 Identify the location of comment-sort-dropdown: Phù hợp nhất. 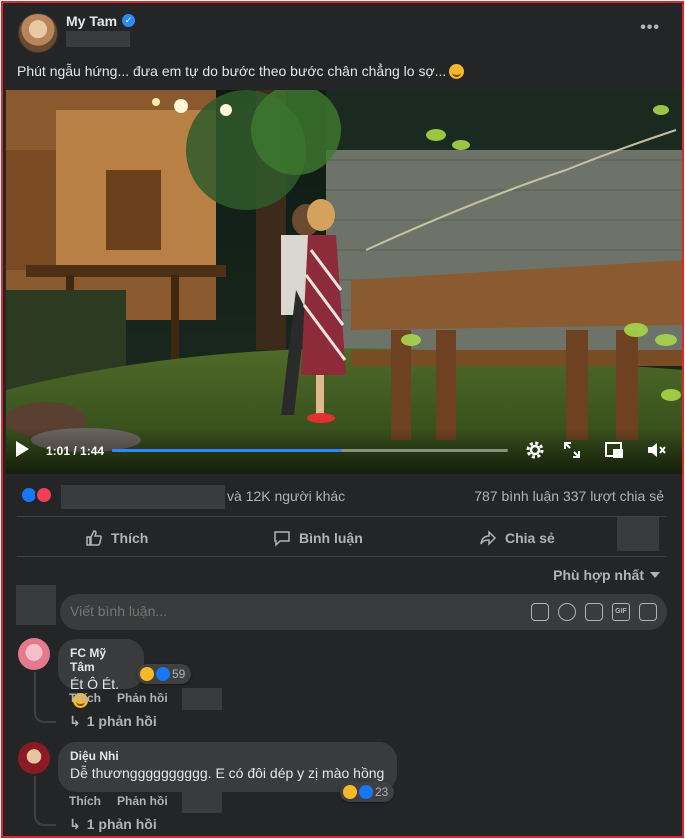
(606, 575).